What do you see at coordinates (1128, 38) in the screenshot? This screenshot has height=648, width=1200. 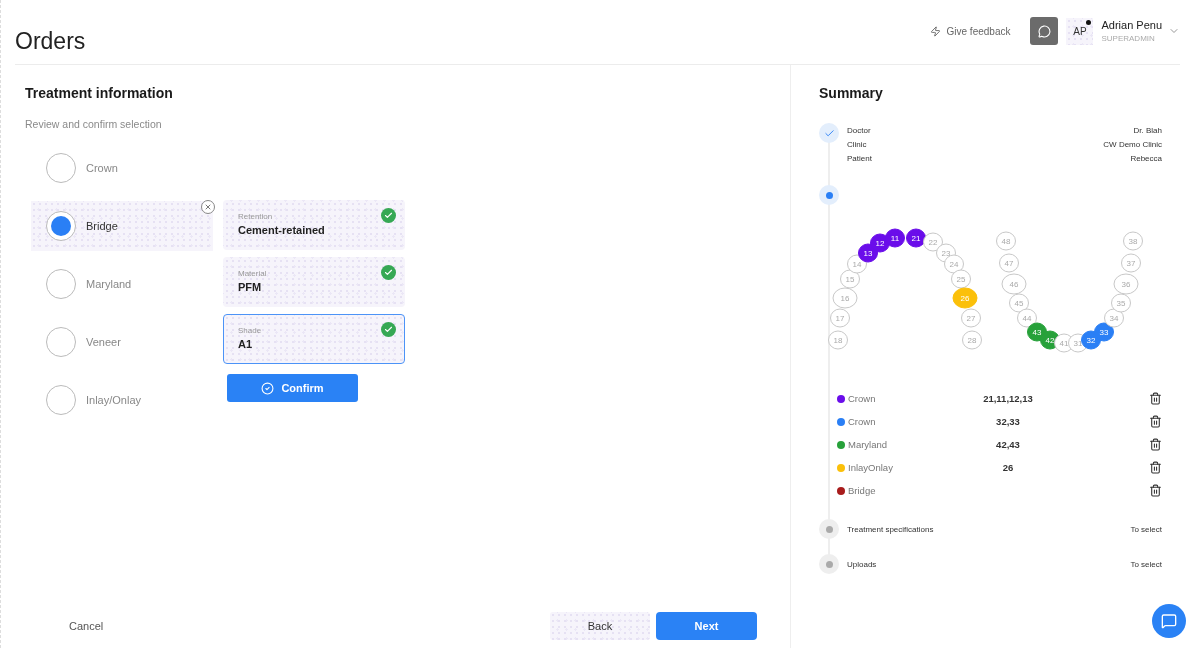 I see `user-role: SUPERADMIN` at bounding box center [1128, 38].